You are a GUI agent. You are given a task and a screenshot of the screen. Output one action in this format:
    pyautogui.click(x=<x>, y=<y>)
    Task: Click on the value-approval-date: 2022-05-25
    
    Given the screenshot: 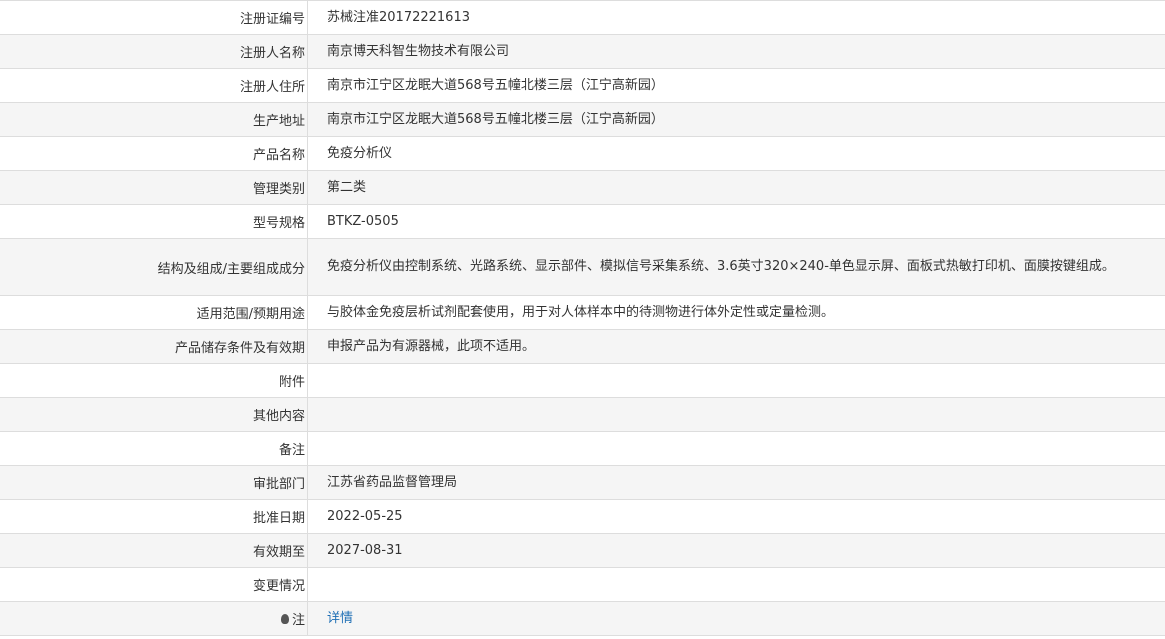 What is the action you would take?
    pyautogui.click(x=365, y=516)
    